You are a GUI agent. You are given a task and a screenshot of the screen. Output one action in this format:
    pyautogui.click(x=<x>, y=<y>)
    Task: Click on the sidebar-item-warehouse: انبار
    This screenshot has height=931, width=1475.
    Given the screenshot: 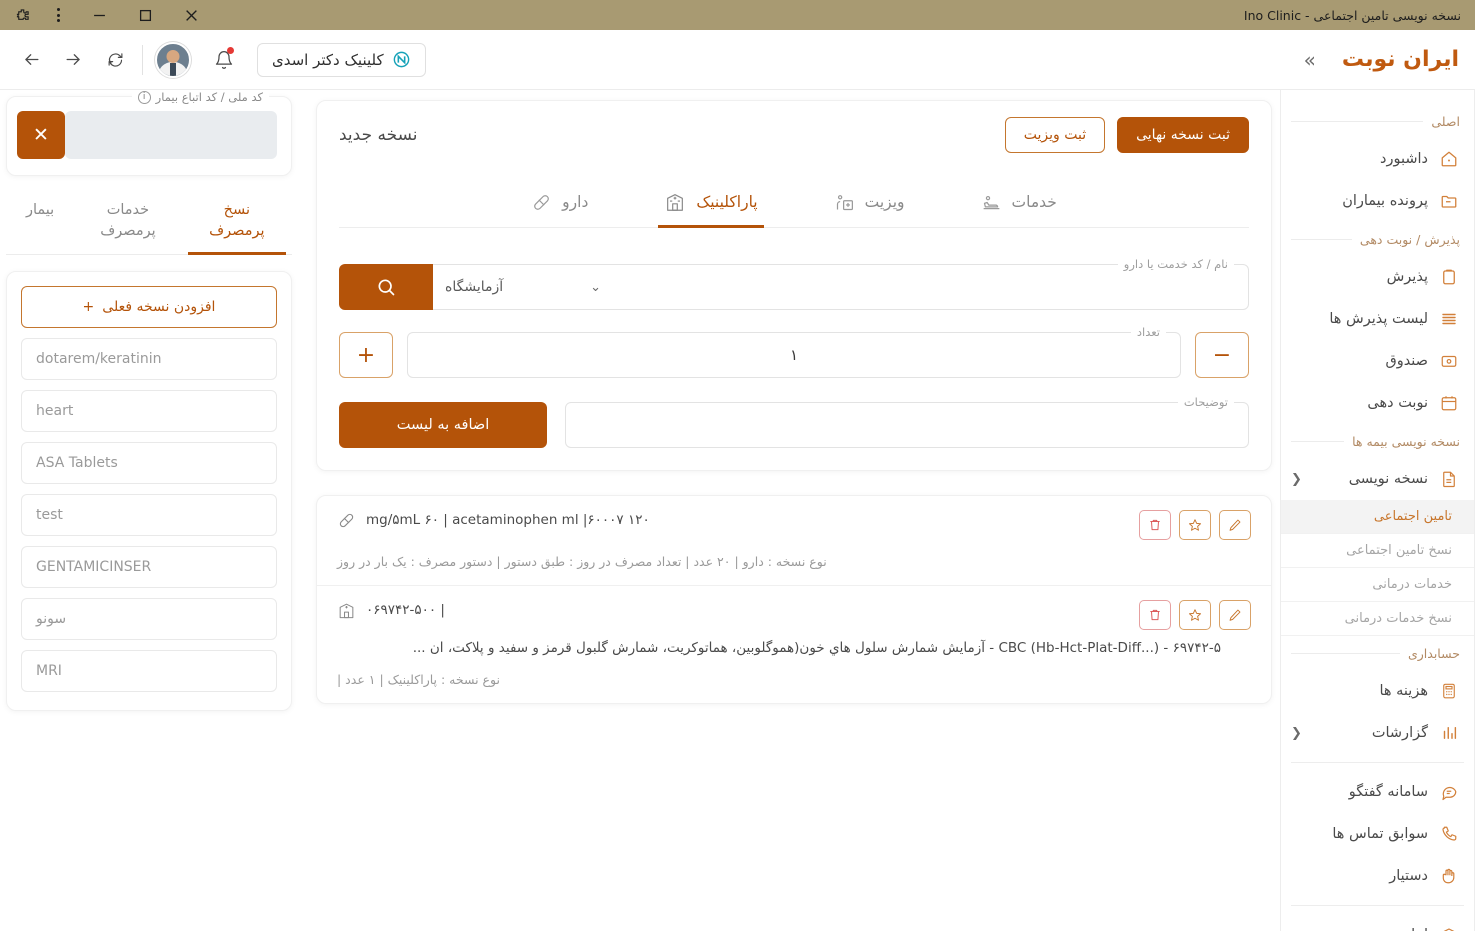 What is the action you would take?
    pyautogui.click(x=1377, y=922)
    